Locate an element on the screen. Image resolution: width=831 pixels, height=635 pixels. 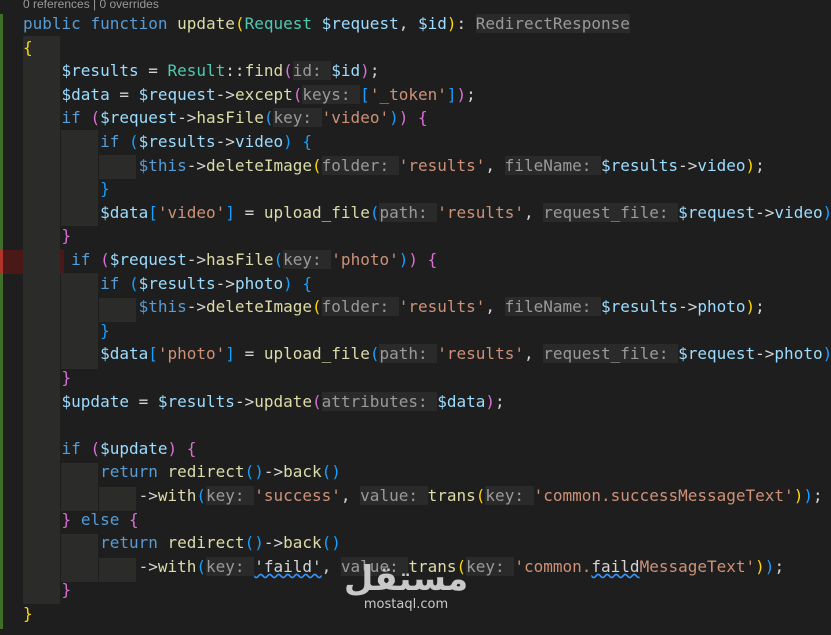
code-line: if ($update) { is located at coordinates (110, 449).